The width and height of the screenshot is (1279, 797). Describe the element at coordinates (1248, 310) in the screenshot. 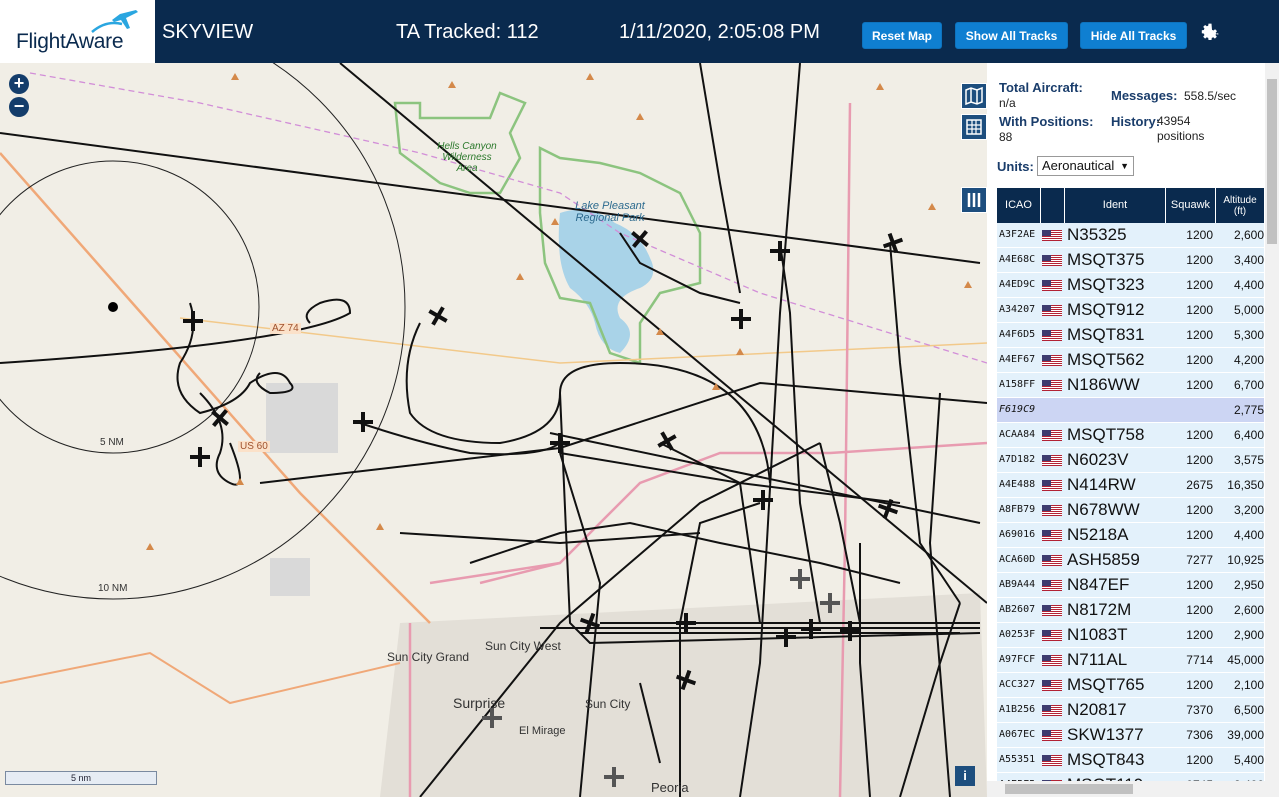

I see `altitude-cell: 5,000` at that location.